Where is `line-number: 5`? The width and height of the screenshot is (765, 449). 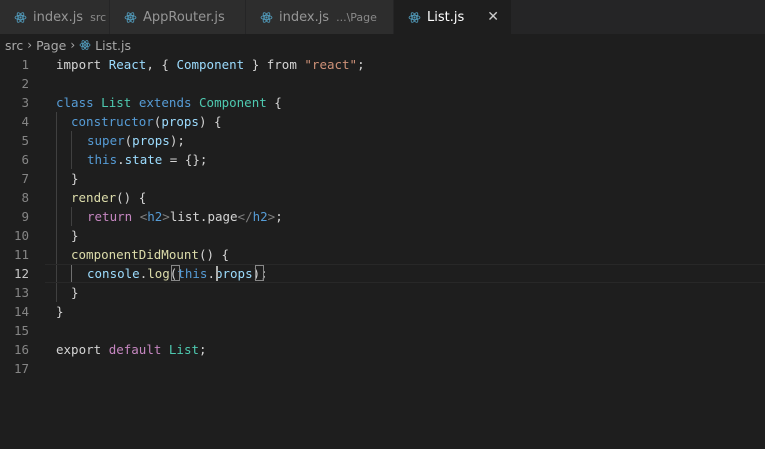
line-number: 5 is located at coordinates (25, 140).